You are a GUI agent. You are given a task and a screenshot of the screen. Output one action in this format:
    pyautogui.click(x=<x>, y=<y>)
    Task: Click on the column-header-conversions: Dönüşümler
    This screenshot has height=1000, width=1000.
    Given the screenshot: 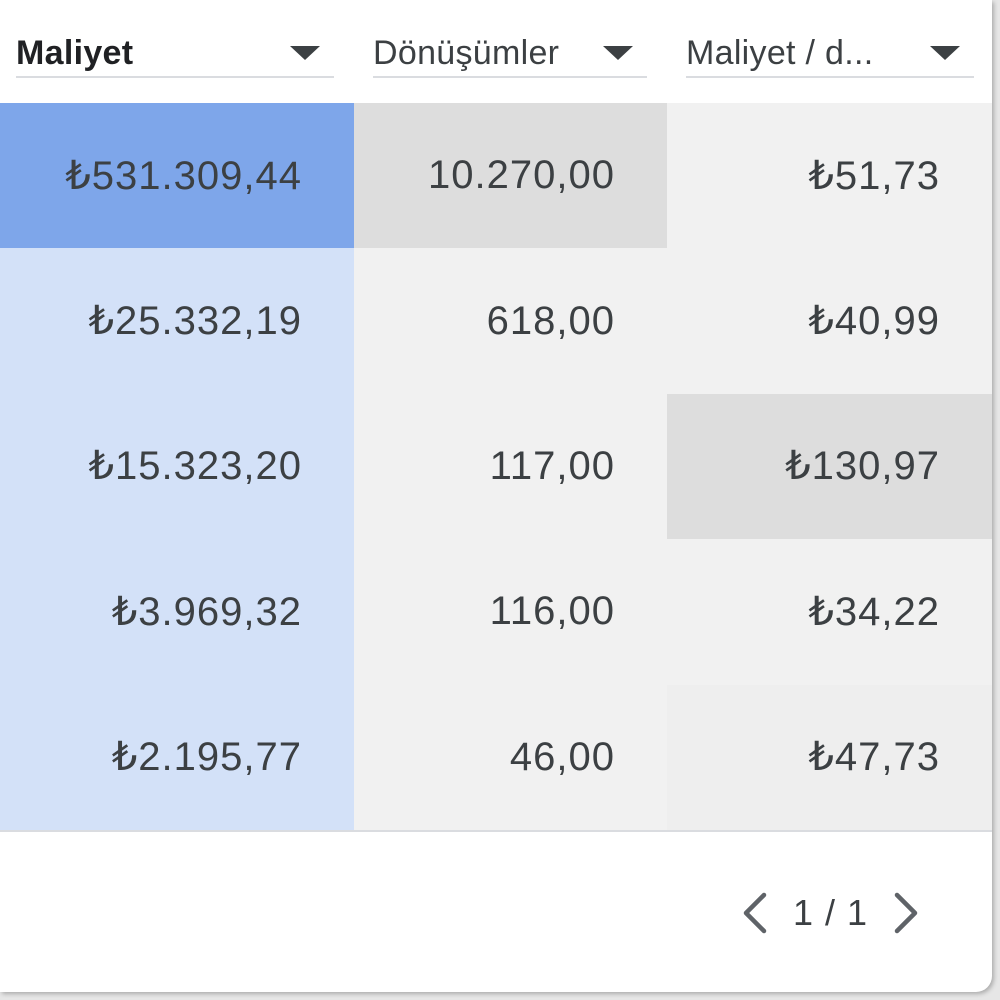 What is the action you would take?
    pyautogui.click(x=510, y=54)
    